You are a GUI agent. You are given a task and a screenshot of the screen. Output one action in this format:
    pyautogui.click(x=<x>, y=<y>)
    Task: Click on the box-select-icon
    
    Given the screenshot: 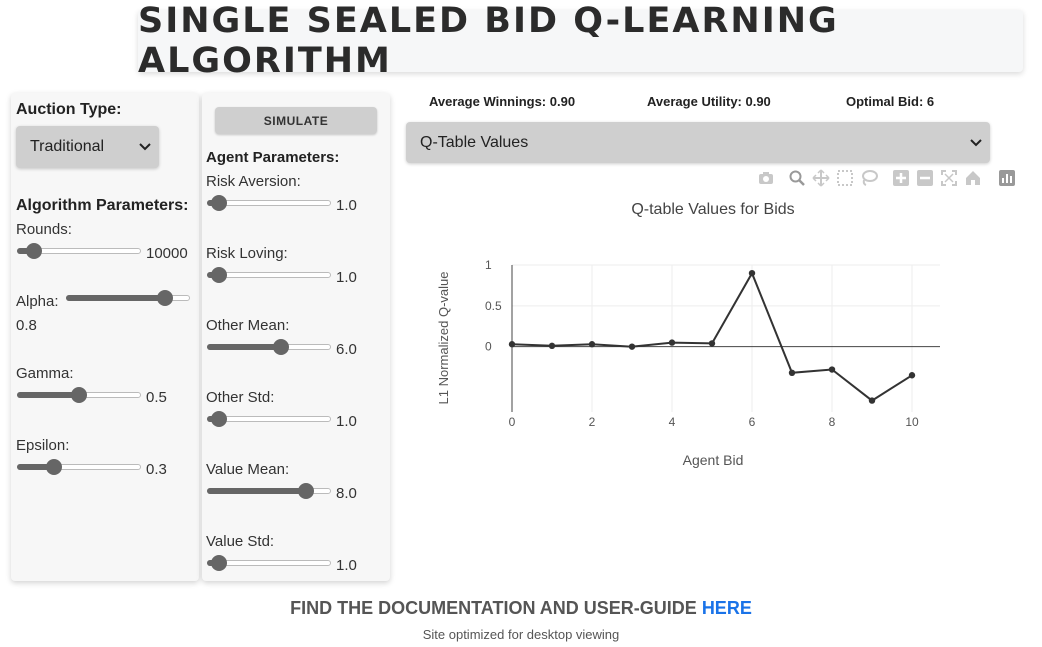 What is the action you would take?
    pyautogui.click(x=845, y=178)
    